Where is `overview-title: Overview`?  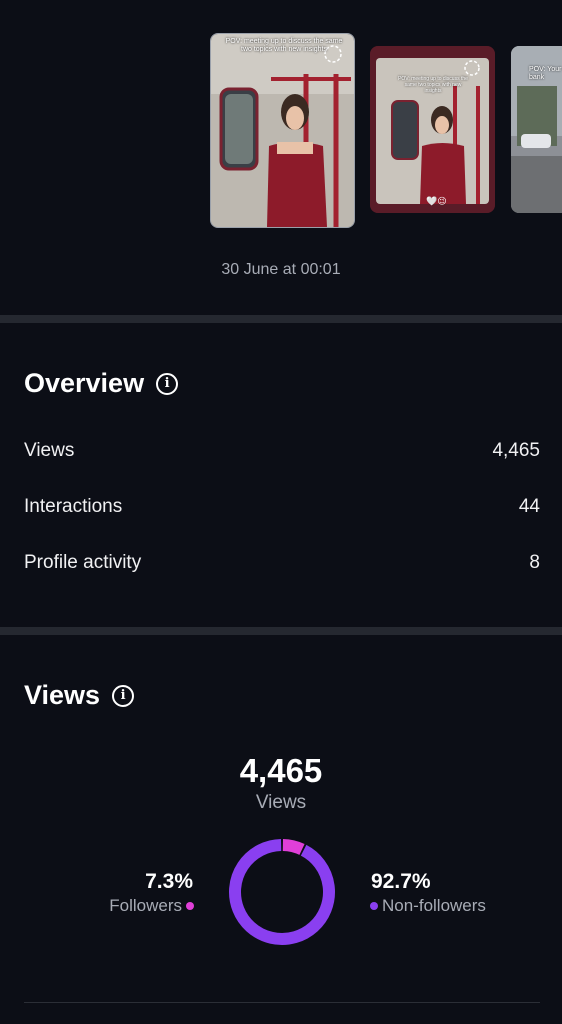
overview-title: Overview is located at coordinates (84, 383).